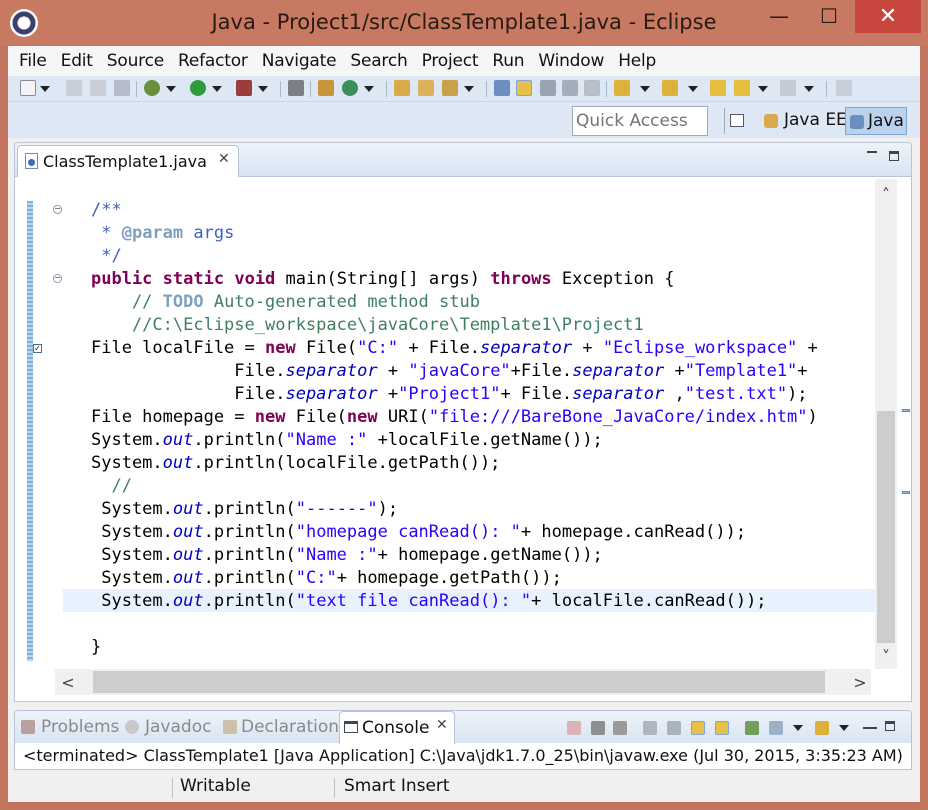 The image size is (928, 810). What do you see at coordinates (788, 88) in the screenshot?
I see `forward-icon` at bounding box center [788, 88].